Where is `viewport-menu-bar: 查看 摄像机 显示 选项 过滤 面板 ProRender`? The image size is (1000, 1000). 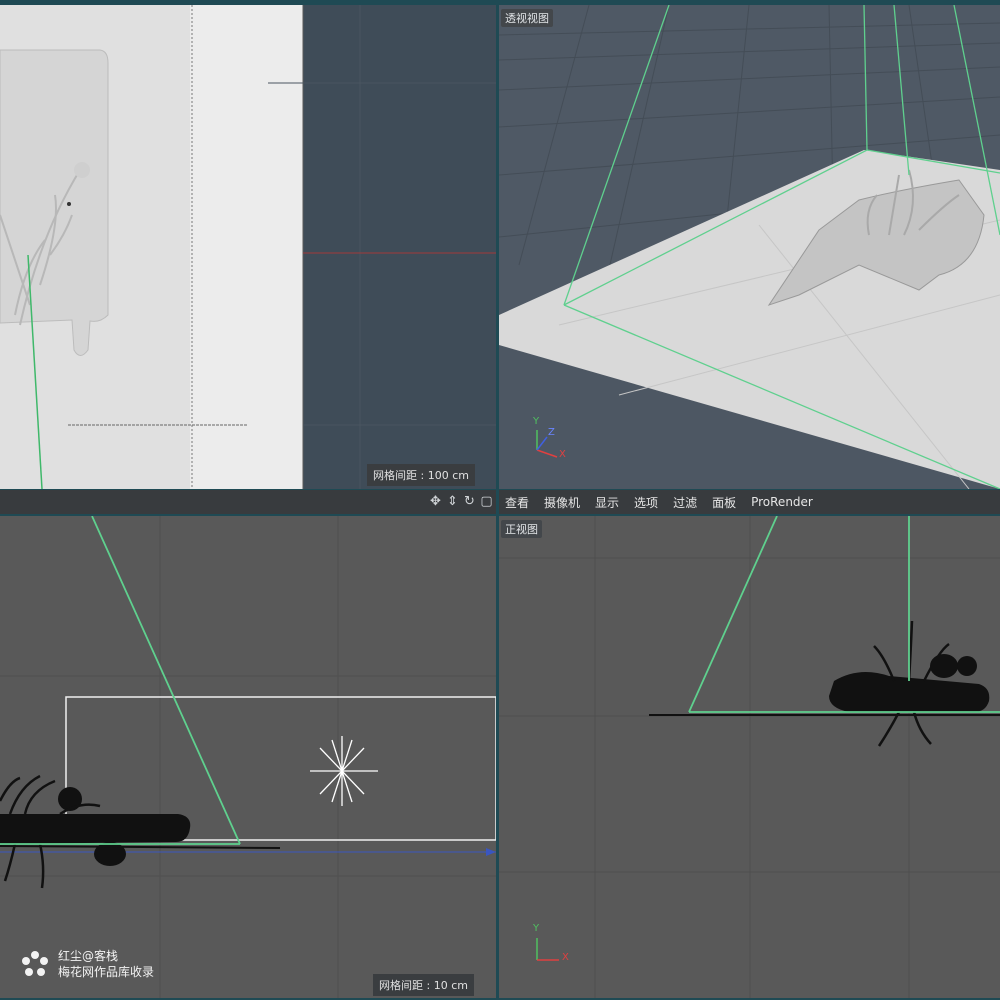 viewport-menu-bar: 查看 摄像机 显示 选项 过滤 面板 ProRender is located at coordinates (749, 502).